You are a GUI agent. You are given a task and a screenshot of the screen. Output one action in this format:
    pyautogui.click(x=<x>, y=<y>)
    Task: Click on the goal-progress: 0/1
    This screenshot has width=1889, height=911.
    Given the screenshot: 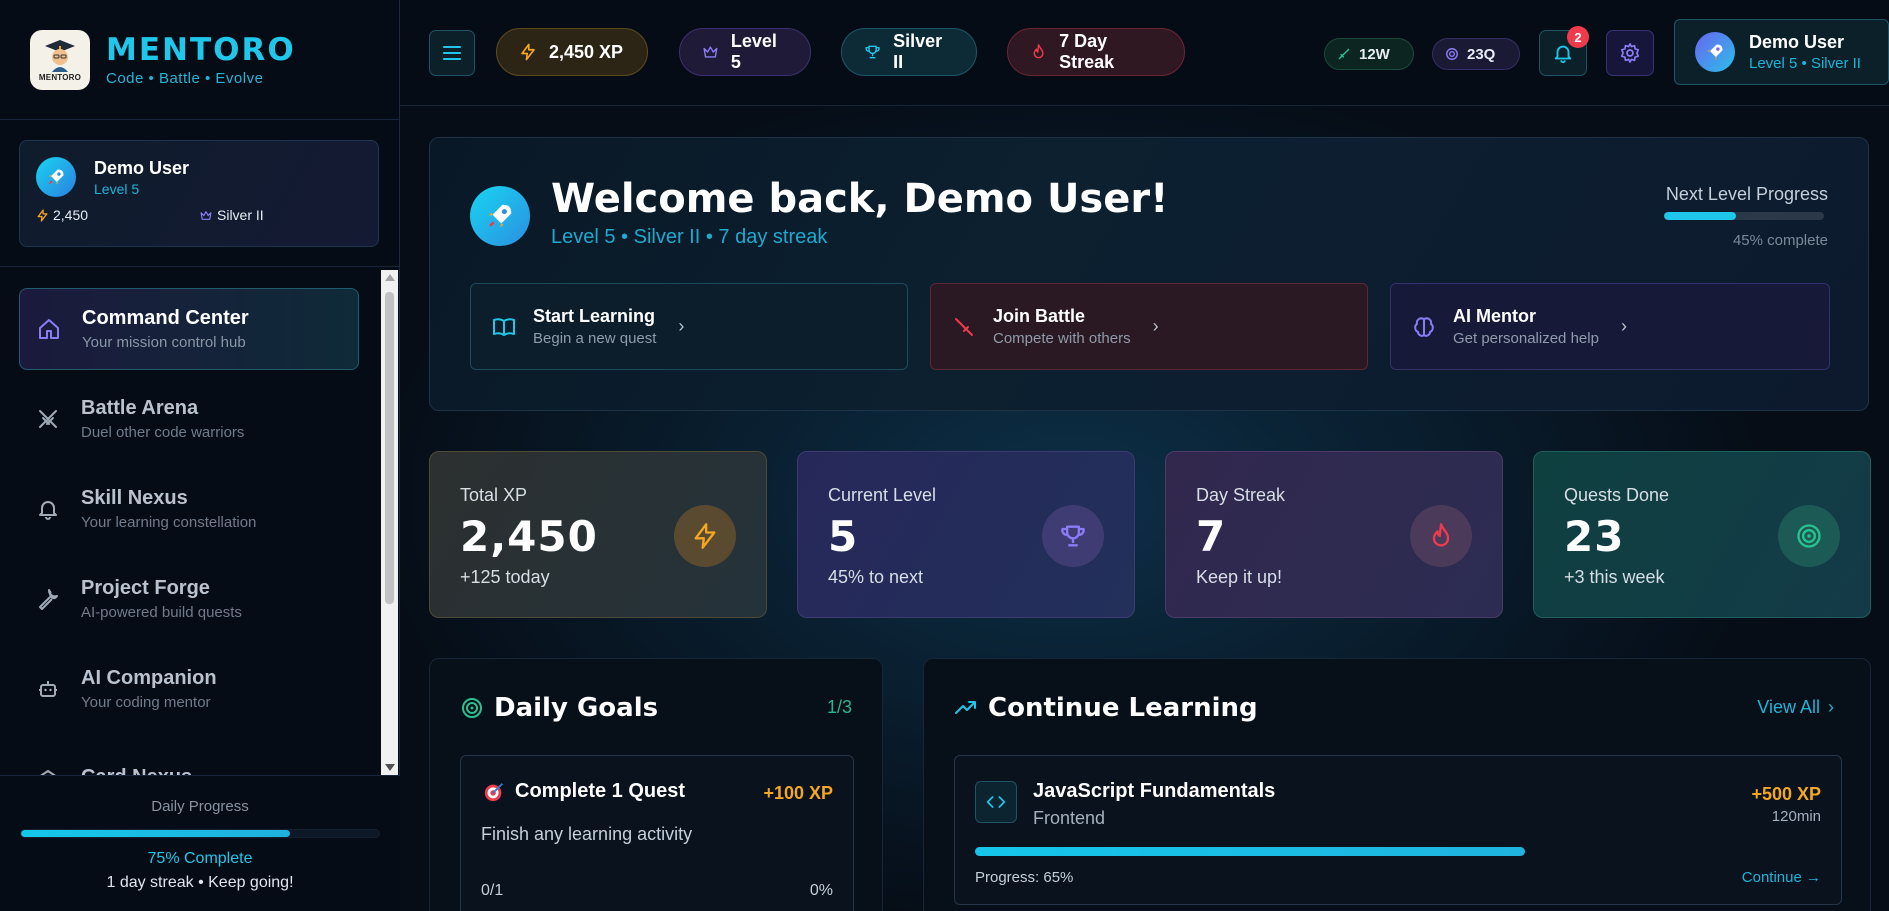 What is the action you would take?
    pyautogui.click(x=492, y=890)
    